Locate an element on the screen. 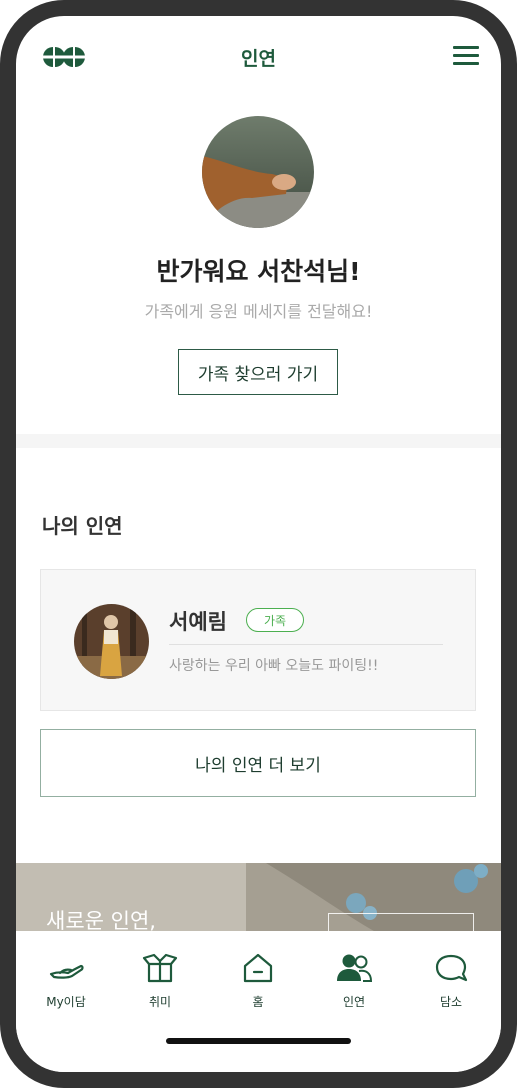  greeting-subtitle: 가족에게 응원 메세지를 전달해요! is located at coordinates (258, 311).